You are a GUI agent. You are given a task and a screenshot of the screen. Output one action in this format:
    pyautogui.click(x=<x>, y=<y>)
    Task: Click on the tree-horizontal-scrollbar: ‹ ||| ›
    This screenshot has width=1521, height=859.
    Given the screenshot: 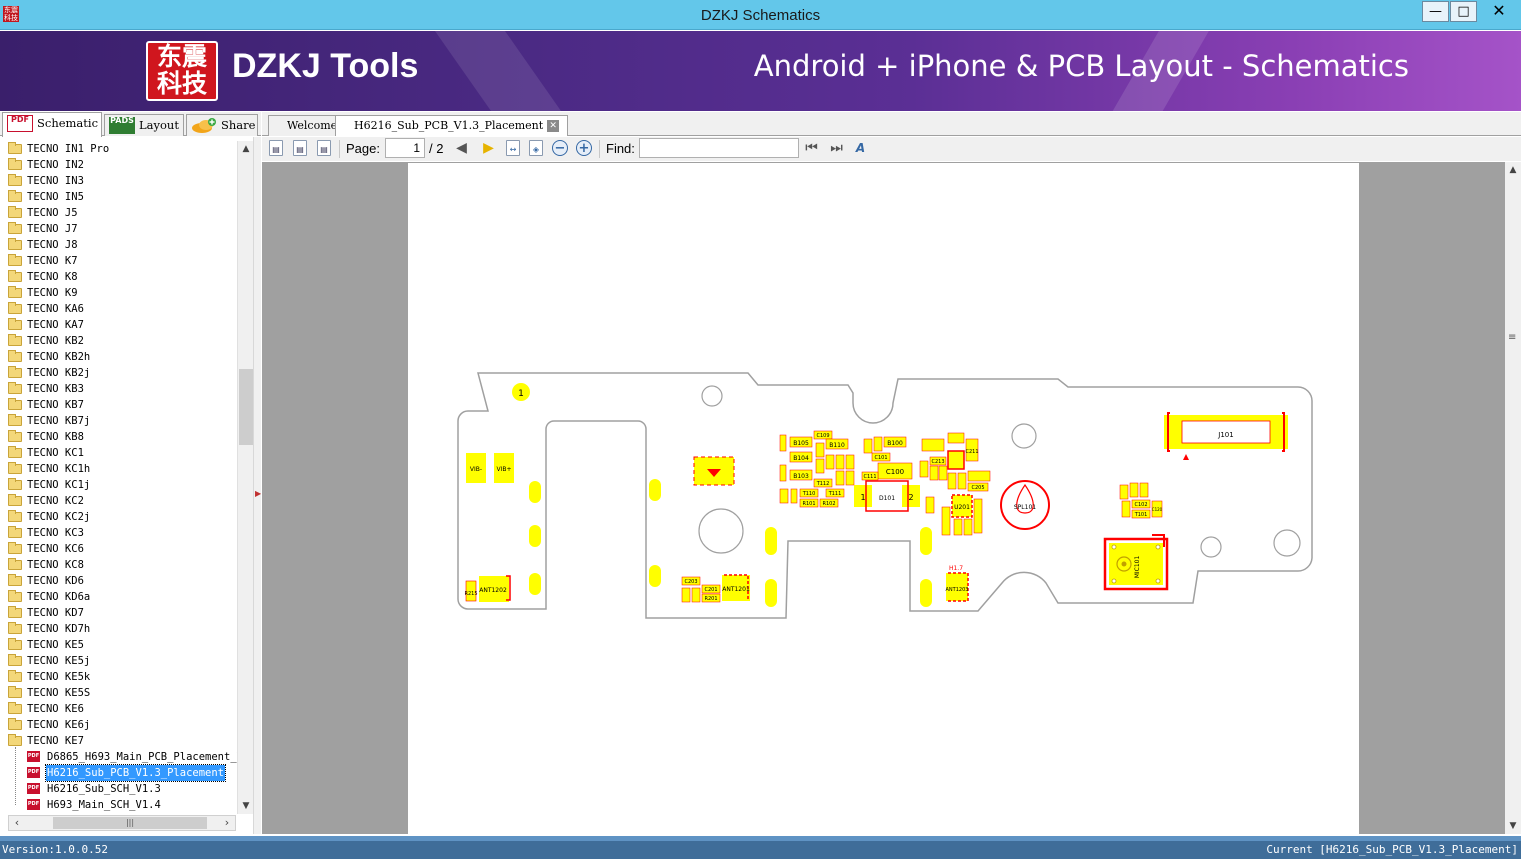 What is the action you would take?
    pyautogui.click(x=122, y=823)
    